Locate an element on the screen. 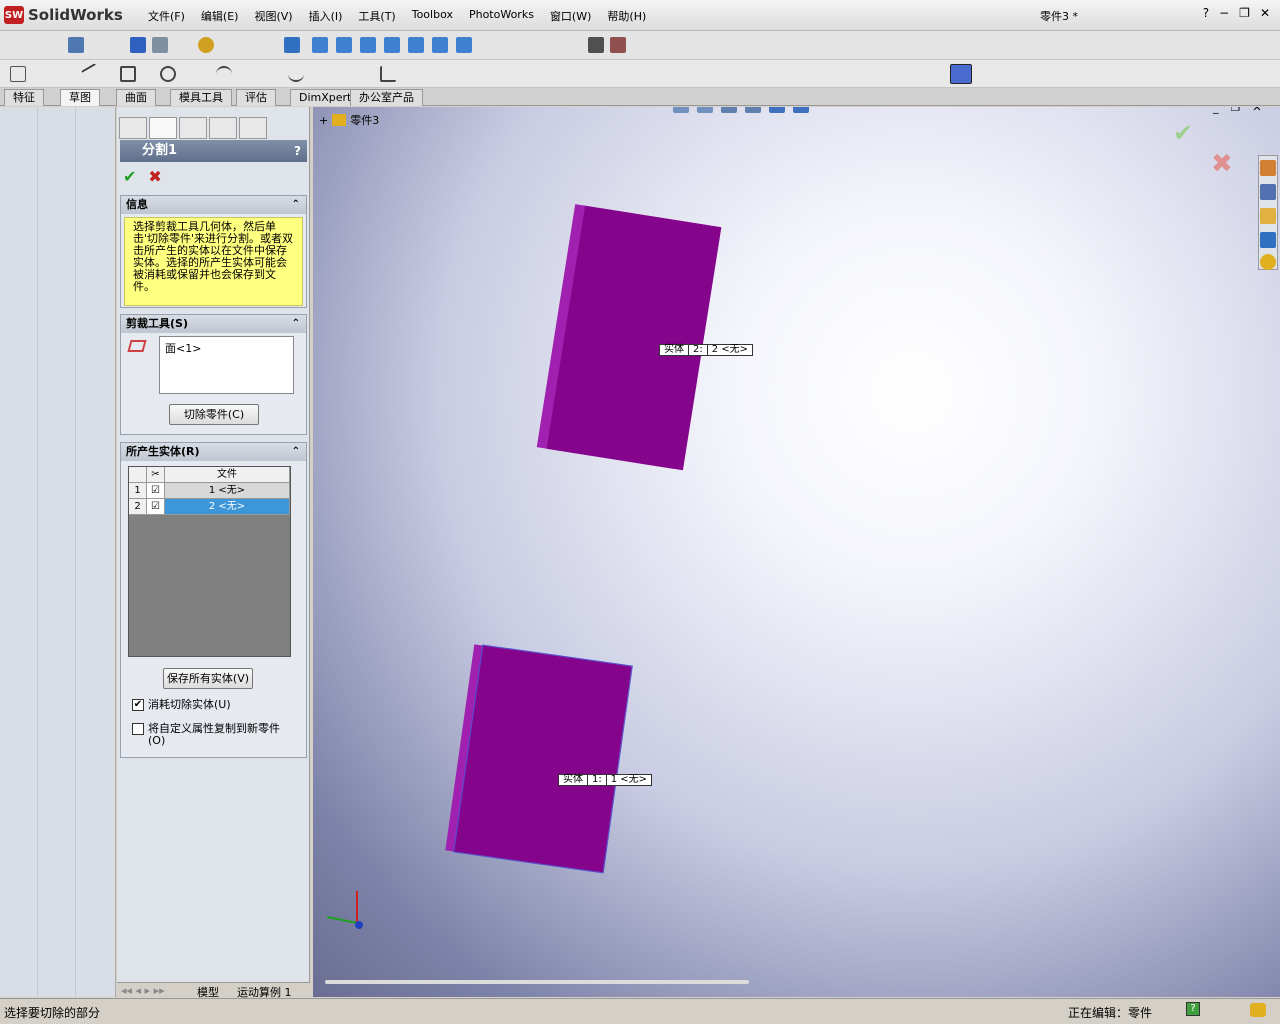  minimize-icon: − is located at coordinates (1224, 13).